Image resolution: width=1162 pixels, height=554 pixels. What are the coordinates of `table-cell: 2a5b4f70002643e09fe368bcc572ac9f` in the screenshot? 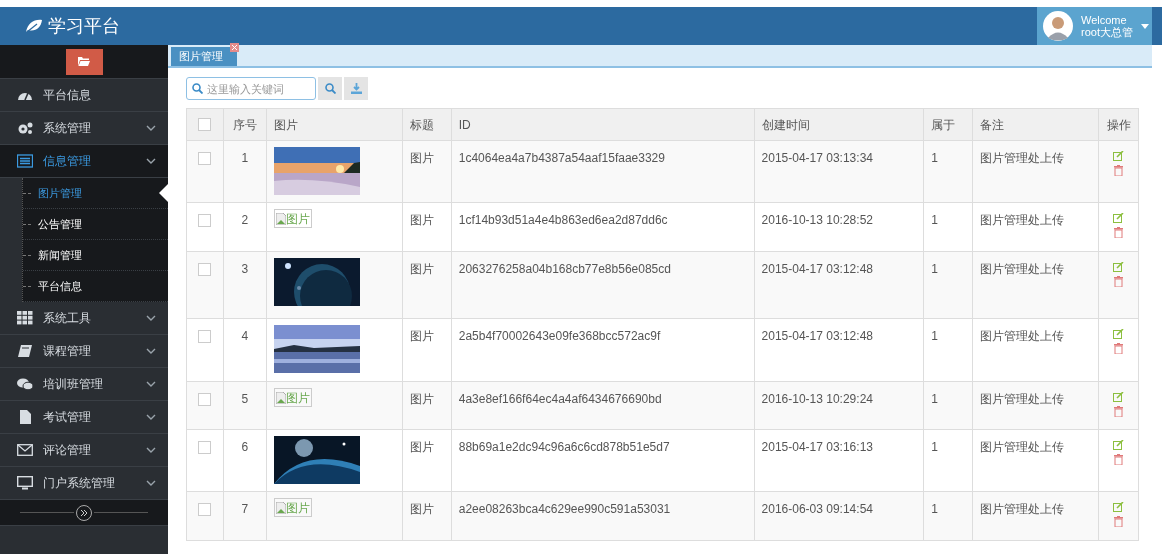 It's located at (603, 350).